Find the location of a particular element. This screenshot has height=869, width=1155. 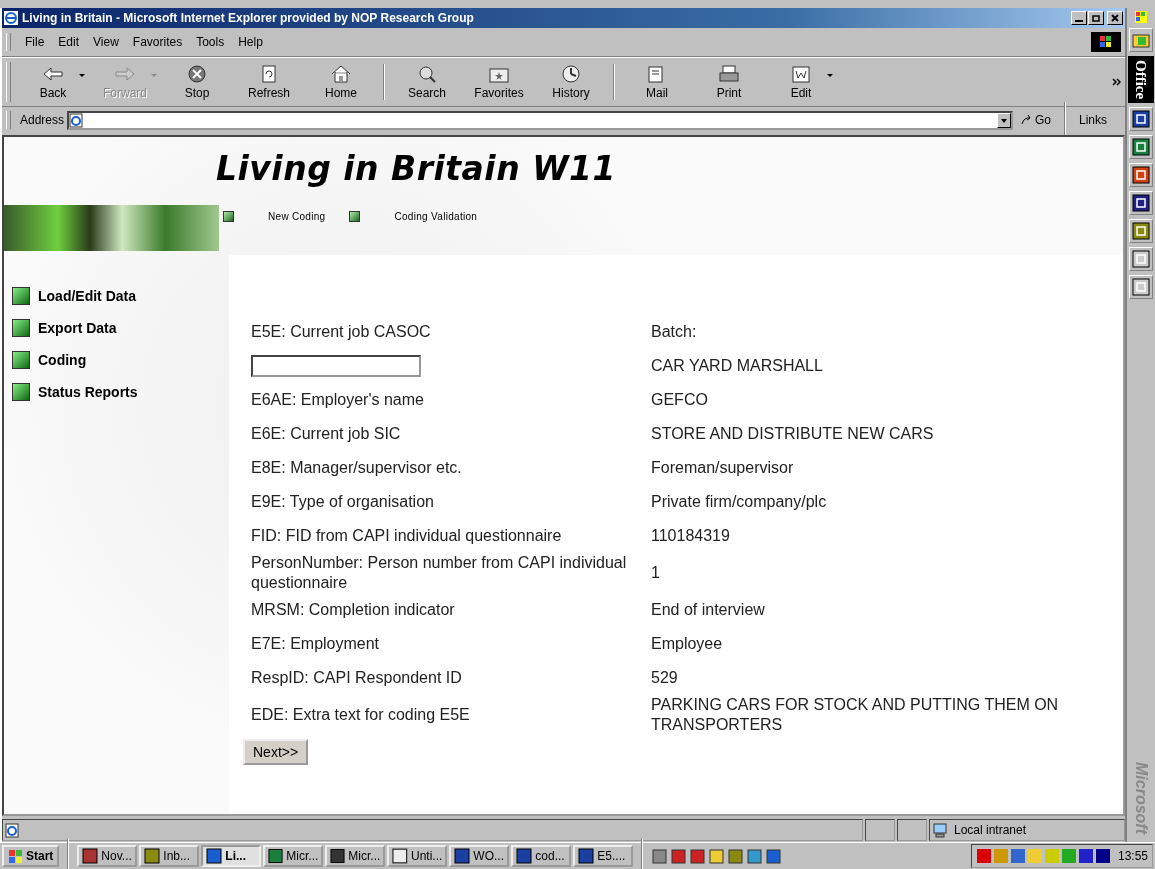

zone-label: Local intranet is located at coordinates (990, 830).